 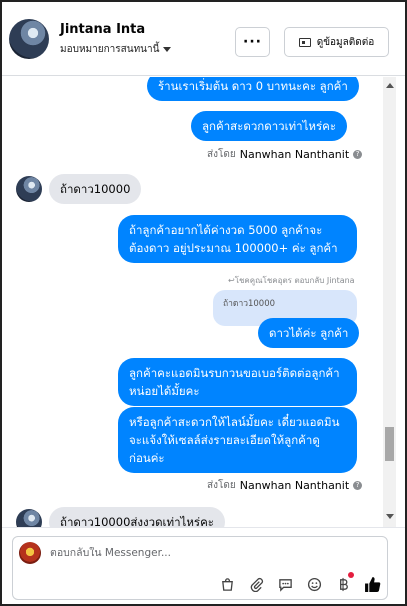 I want to click on scroll-thumb, so click(x=389, y=444).